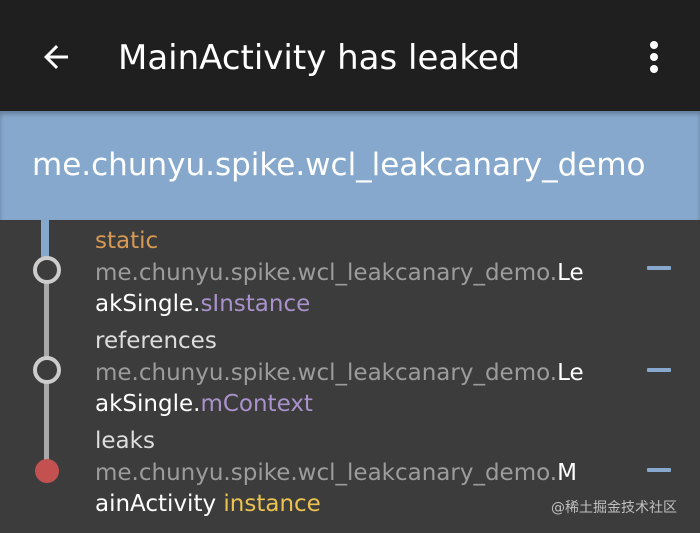  Describe the element at coordinates (208, 504) in the screenshot. I see `trace-row-3-line-2: ainActivity instance` at that location.